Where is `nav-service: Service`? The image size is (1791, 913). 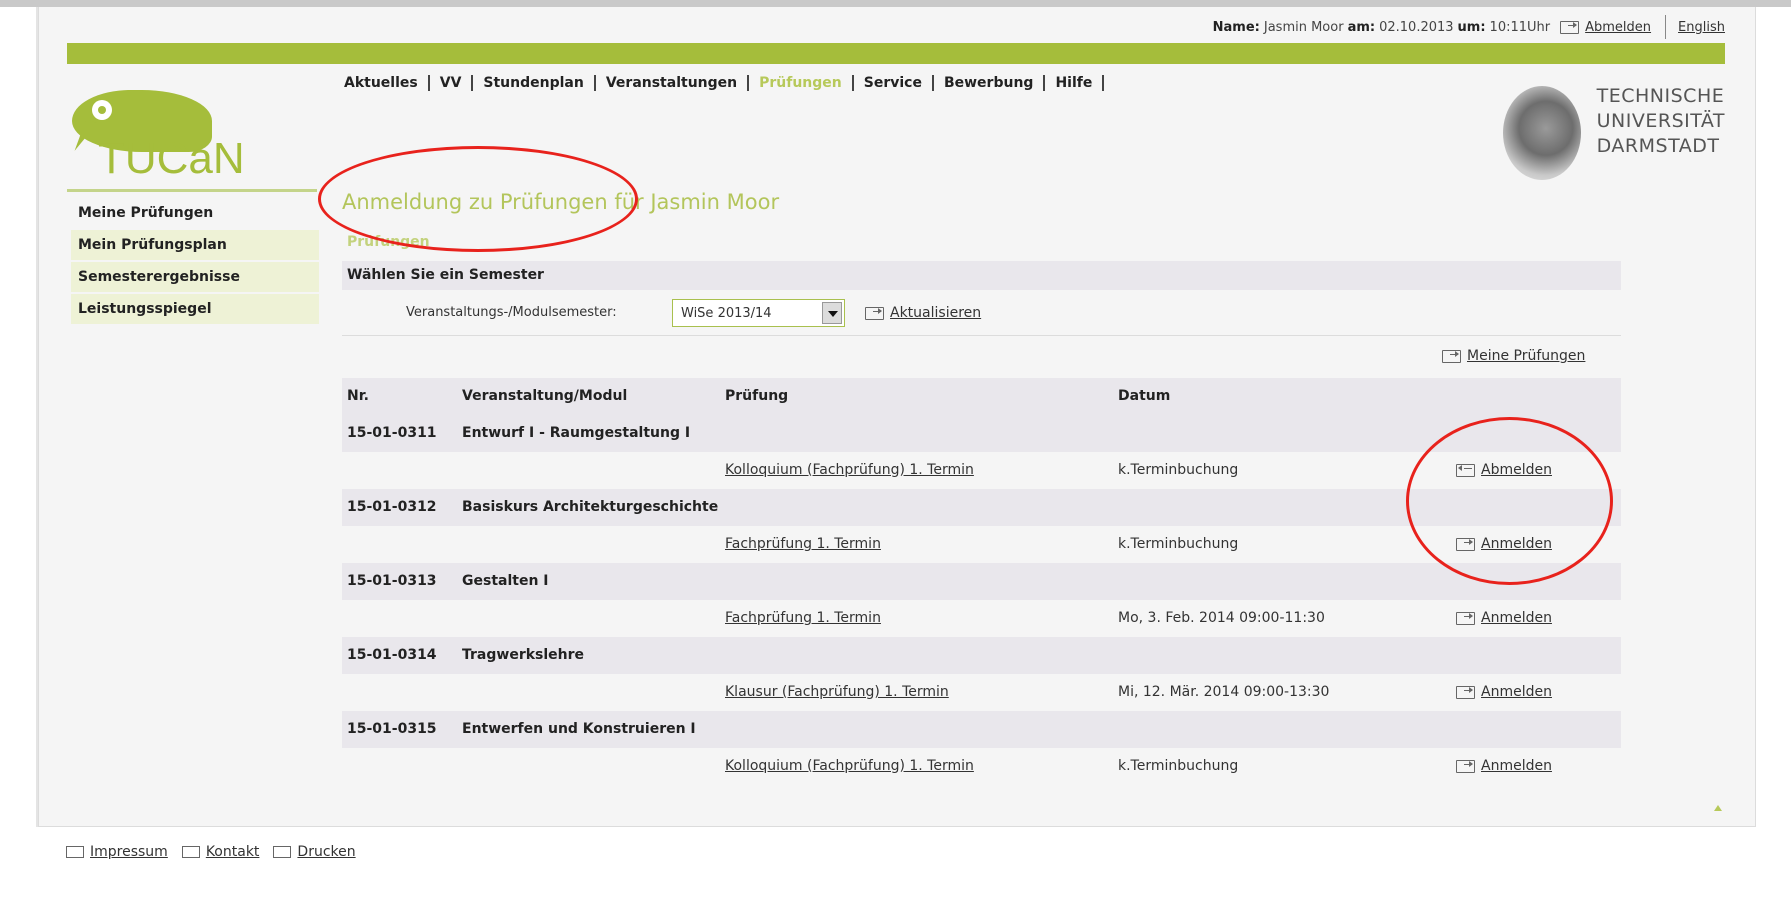 nav-service: Service is located at coordinates (894, 83).